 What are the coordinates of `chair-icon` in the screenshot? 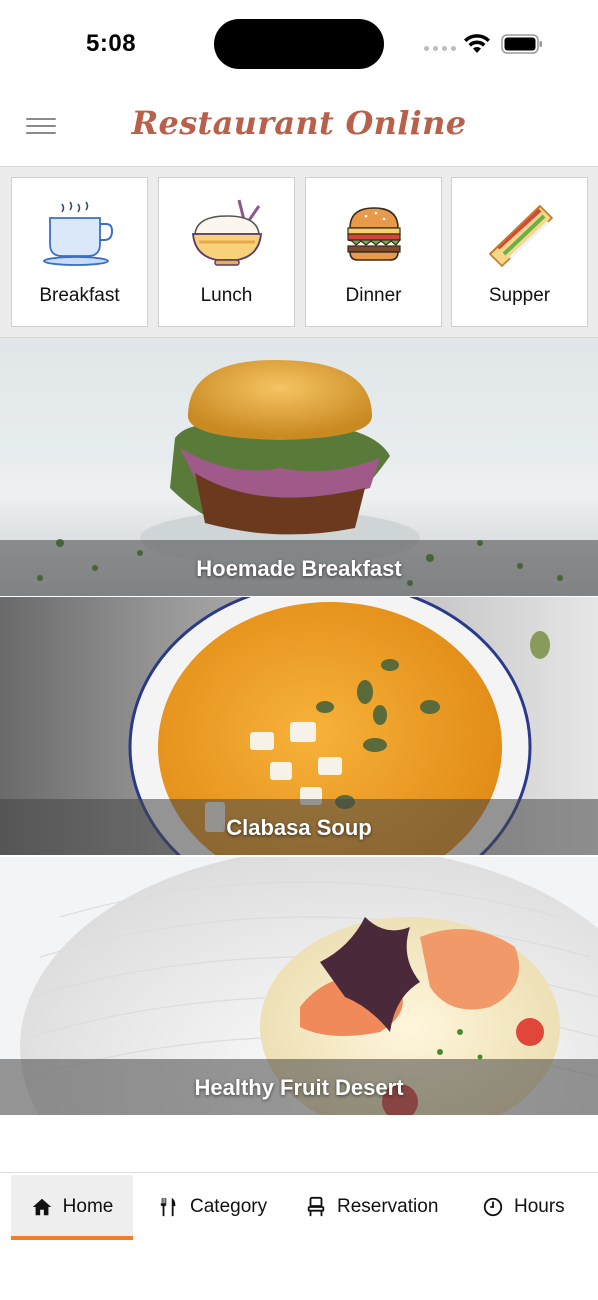 It's located at (316, 1206).